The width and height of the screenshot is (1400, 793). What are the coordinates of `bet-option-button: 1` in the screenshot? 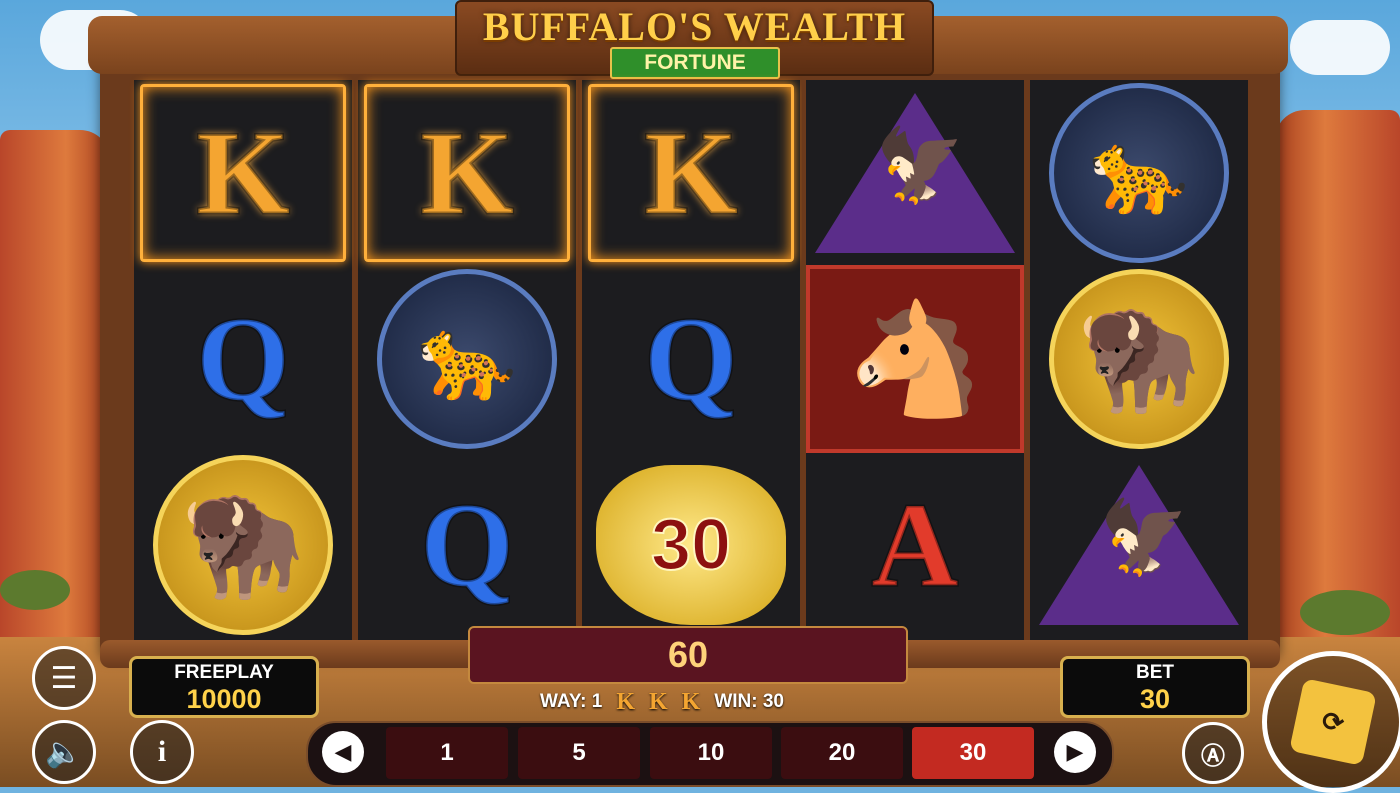 It's located at (447, 753).